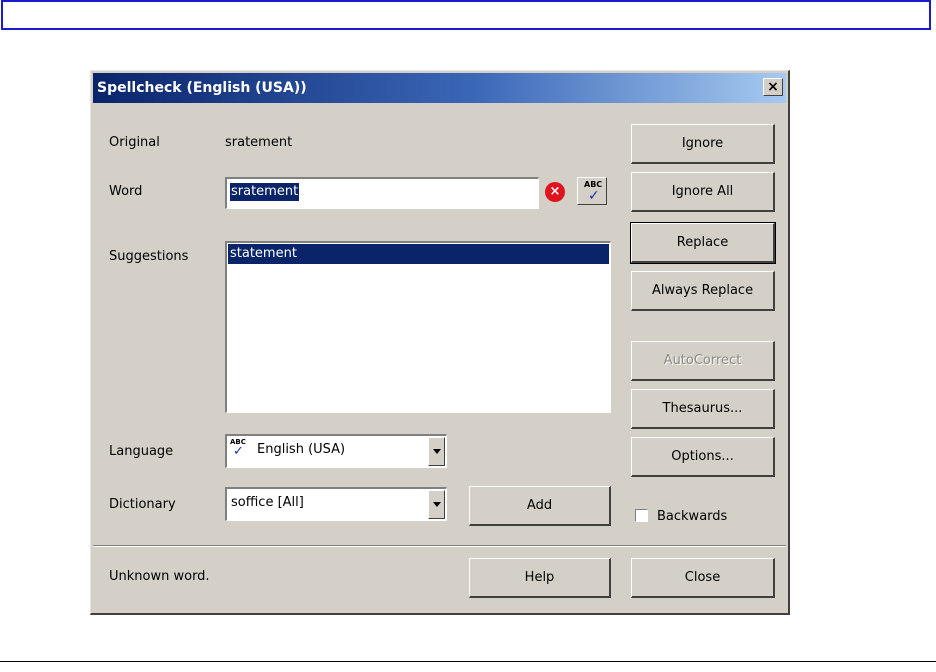 The width and height of the screenshot is (936, 672). I want to click on error-icon: ×, so click(555, 192).